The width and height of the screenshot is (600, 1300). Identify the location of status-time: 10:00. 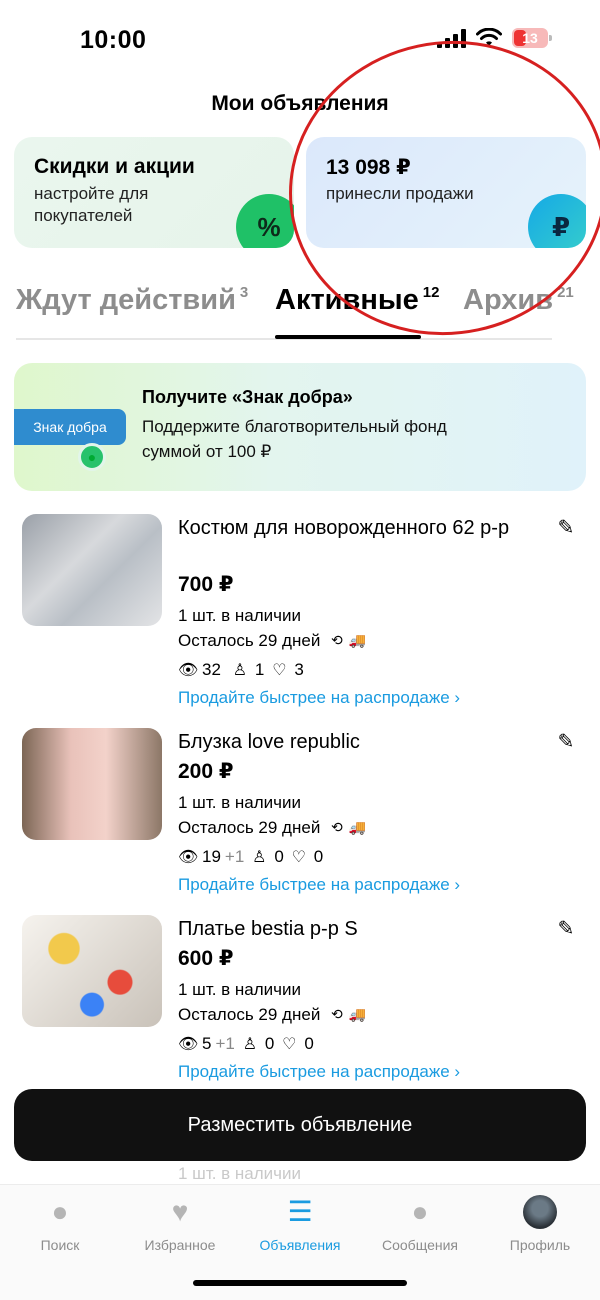
(113, 40).